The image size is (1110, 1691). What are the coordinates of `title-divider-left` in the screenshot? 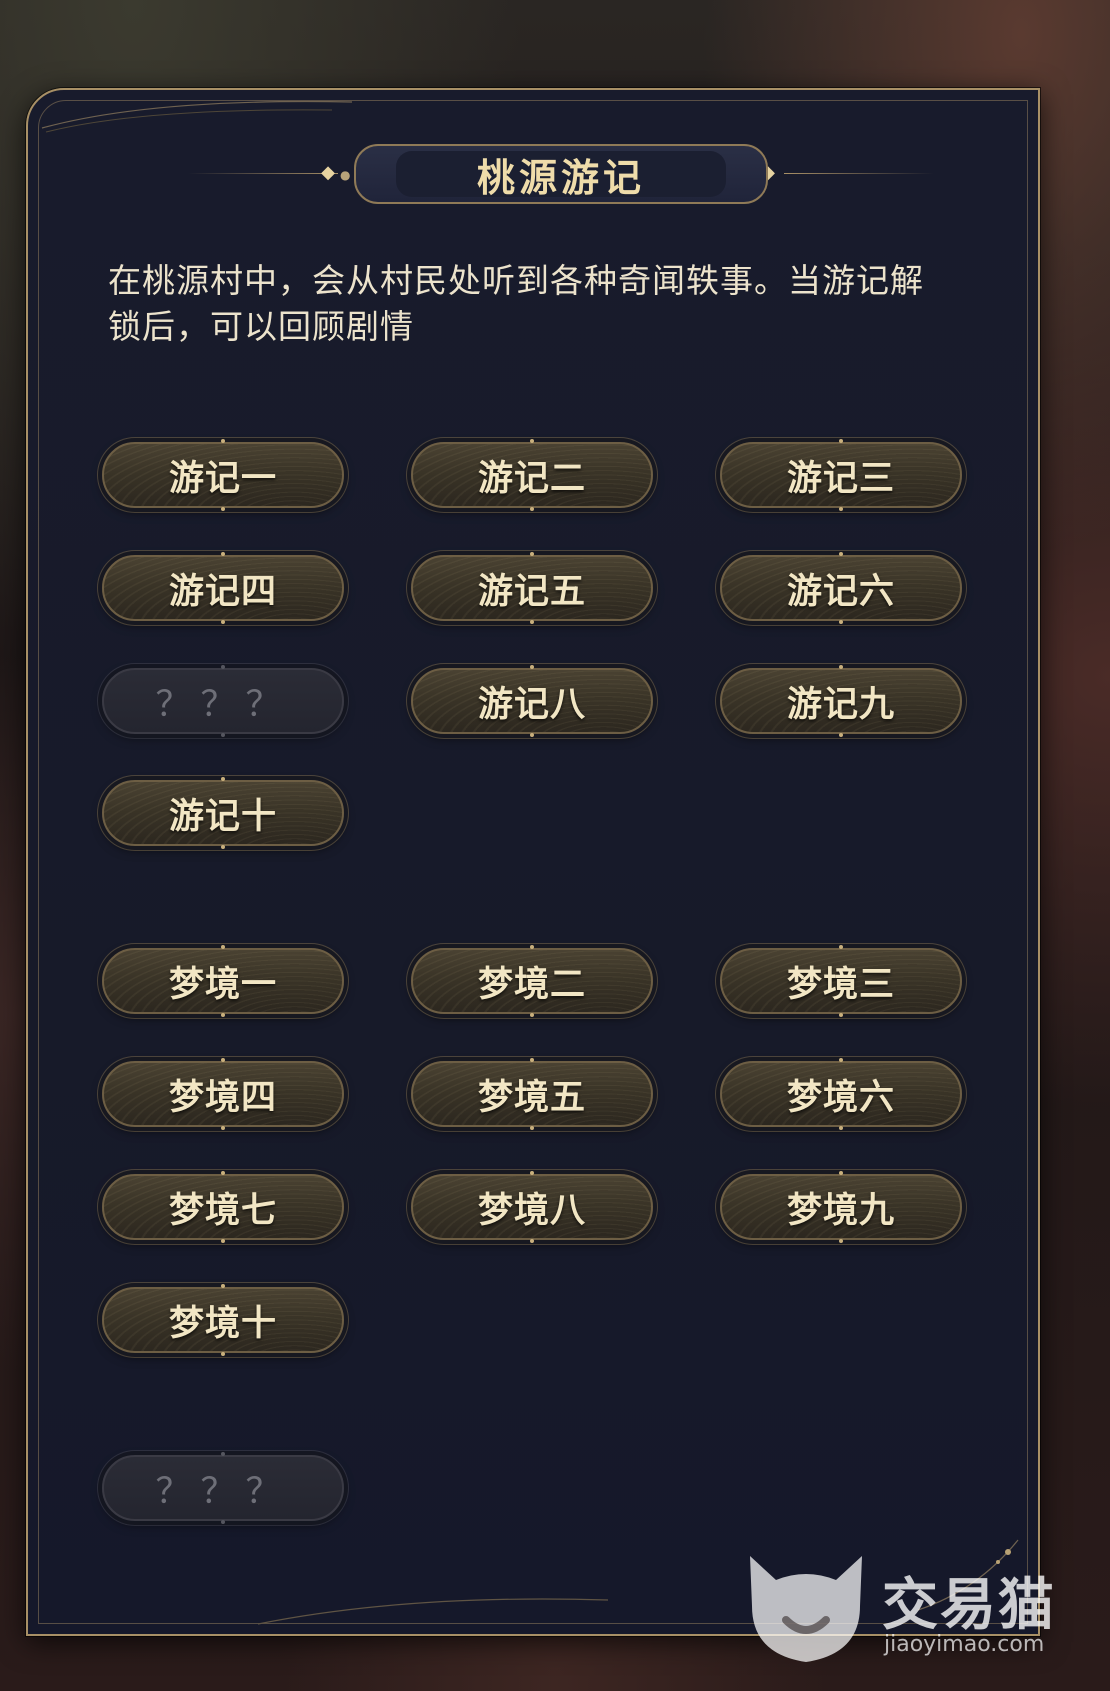 It's located at (263, 173).